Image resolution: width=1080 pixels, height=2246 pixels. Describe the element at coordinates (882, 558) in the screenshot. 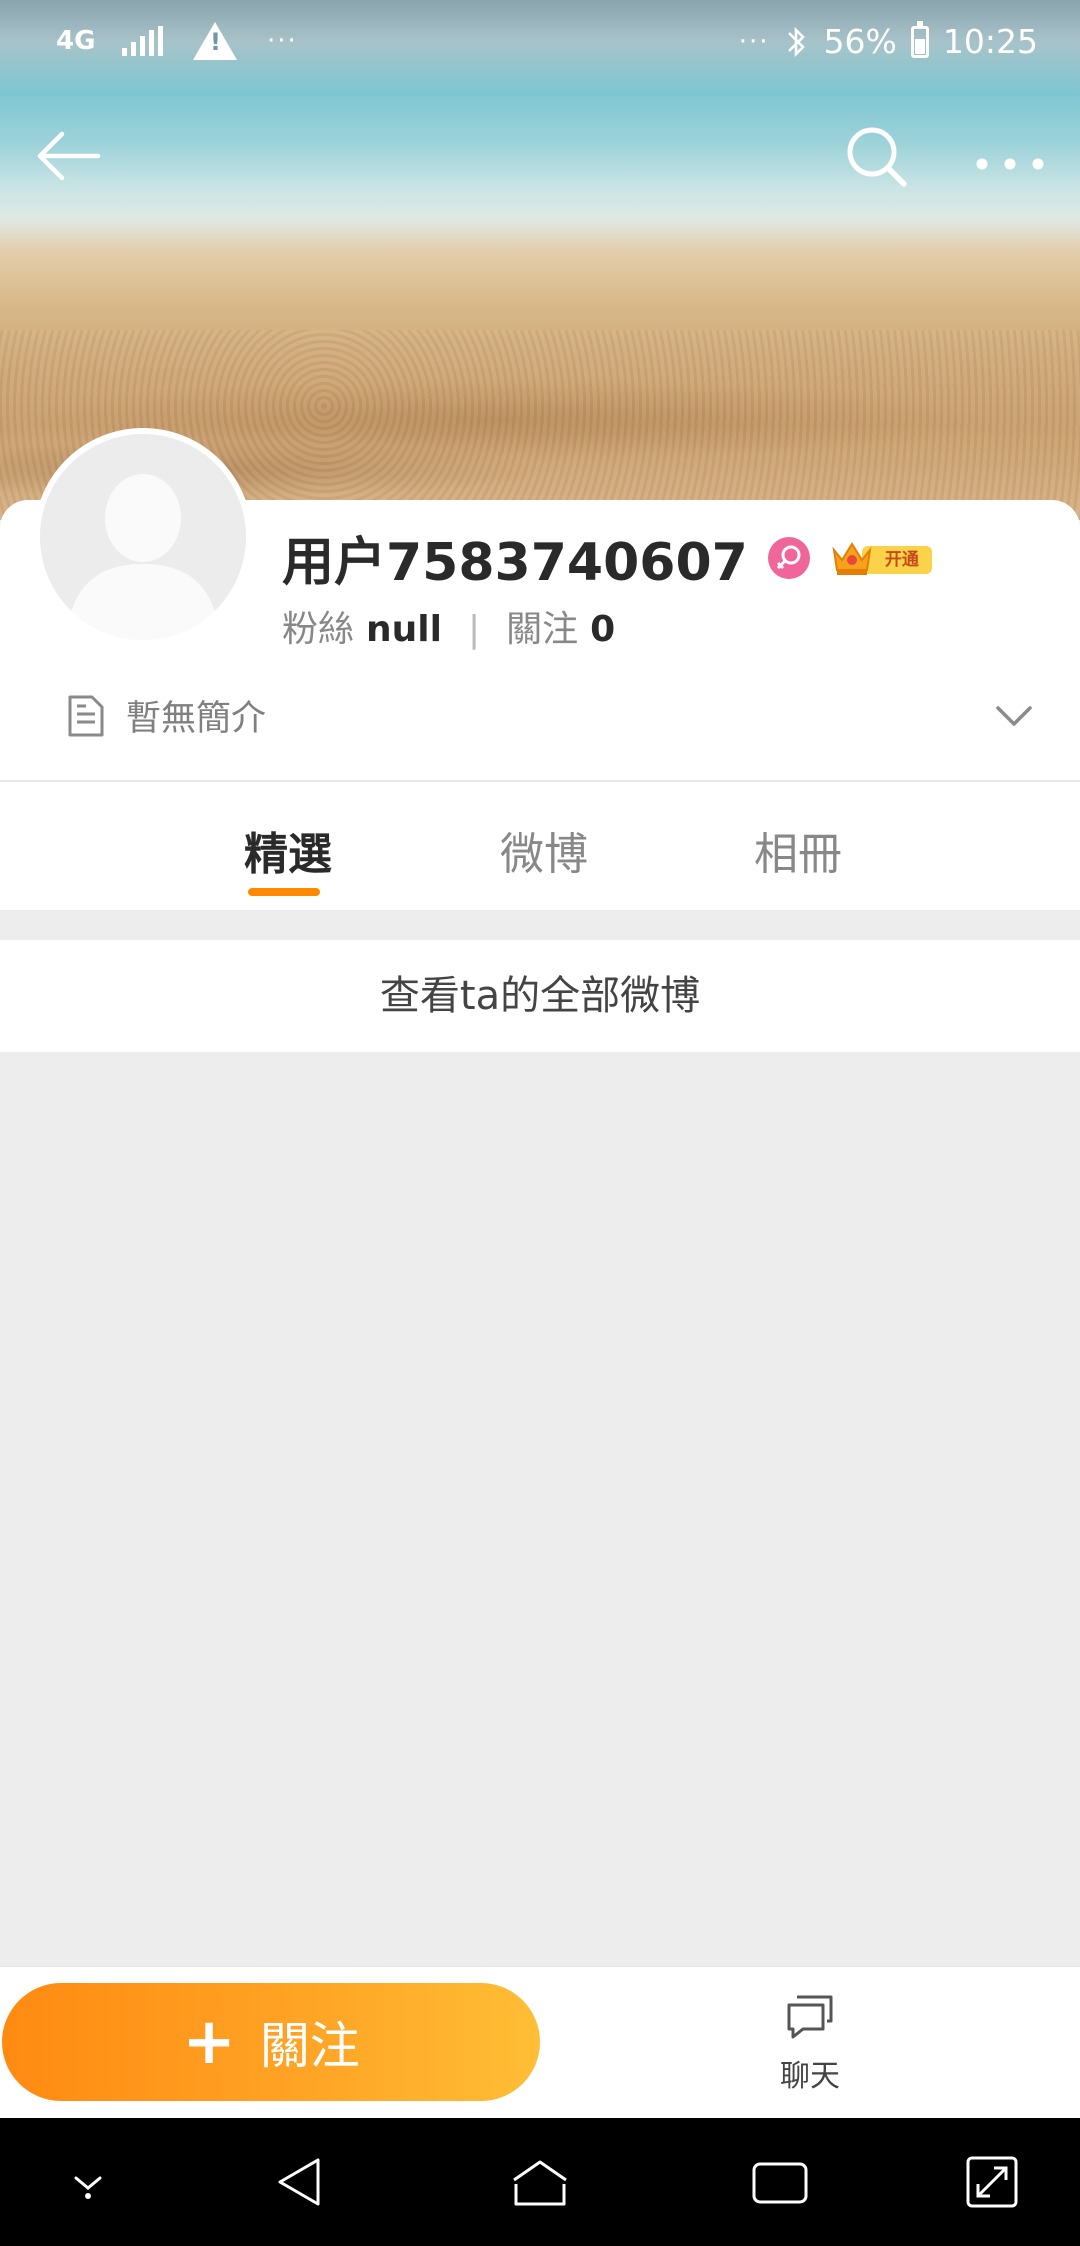

I see `vip-open-badge: 开通` at that location.